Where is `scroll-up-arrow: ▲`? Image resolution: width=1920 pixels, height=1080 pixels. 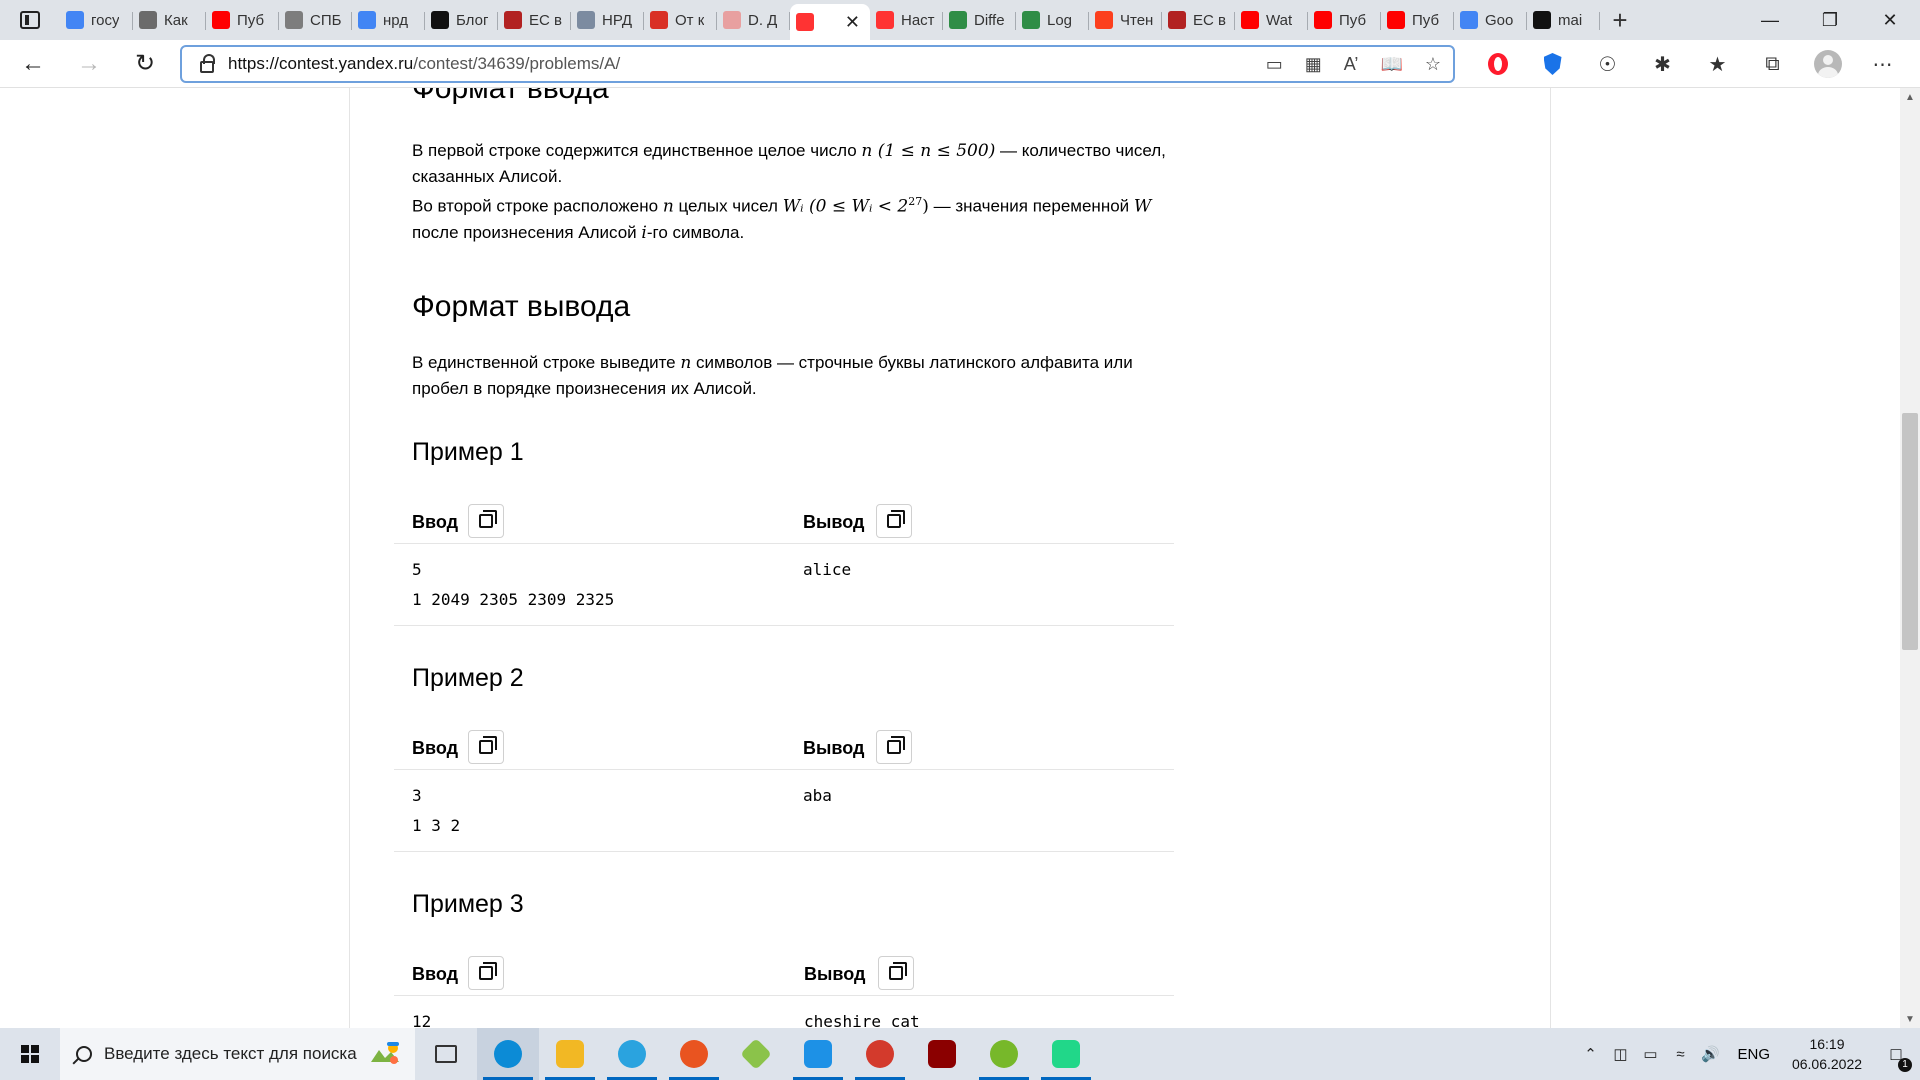 scroll-up-arrow: ▲ is located at coordinates (1910, 97).